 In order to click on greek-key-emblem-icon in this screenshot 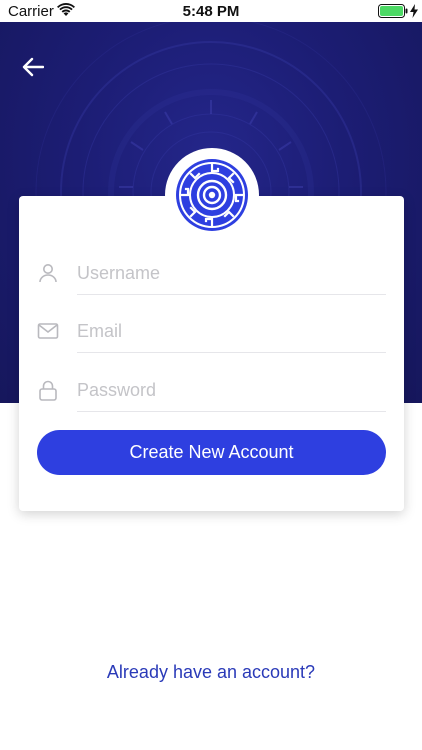, I will do `click(212, 195)`.